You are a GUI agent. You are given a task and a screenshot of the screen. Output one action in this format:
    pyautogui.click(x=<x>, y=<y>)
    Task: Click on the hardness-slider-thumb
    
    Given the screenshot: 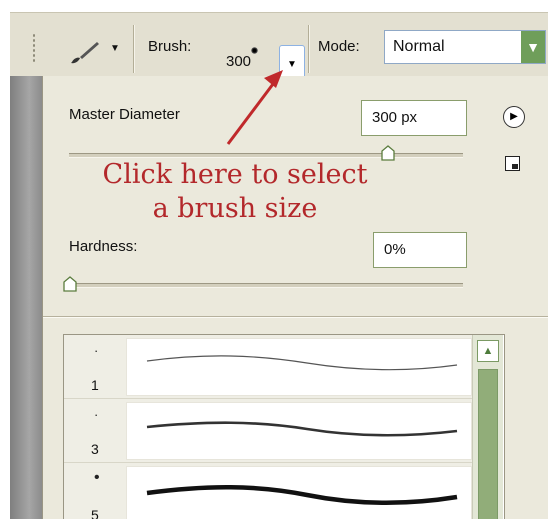 What is the action you would take?
    pyautogui.click(x=70, y=284)
    